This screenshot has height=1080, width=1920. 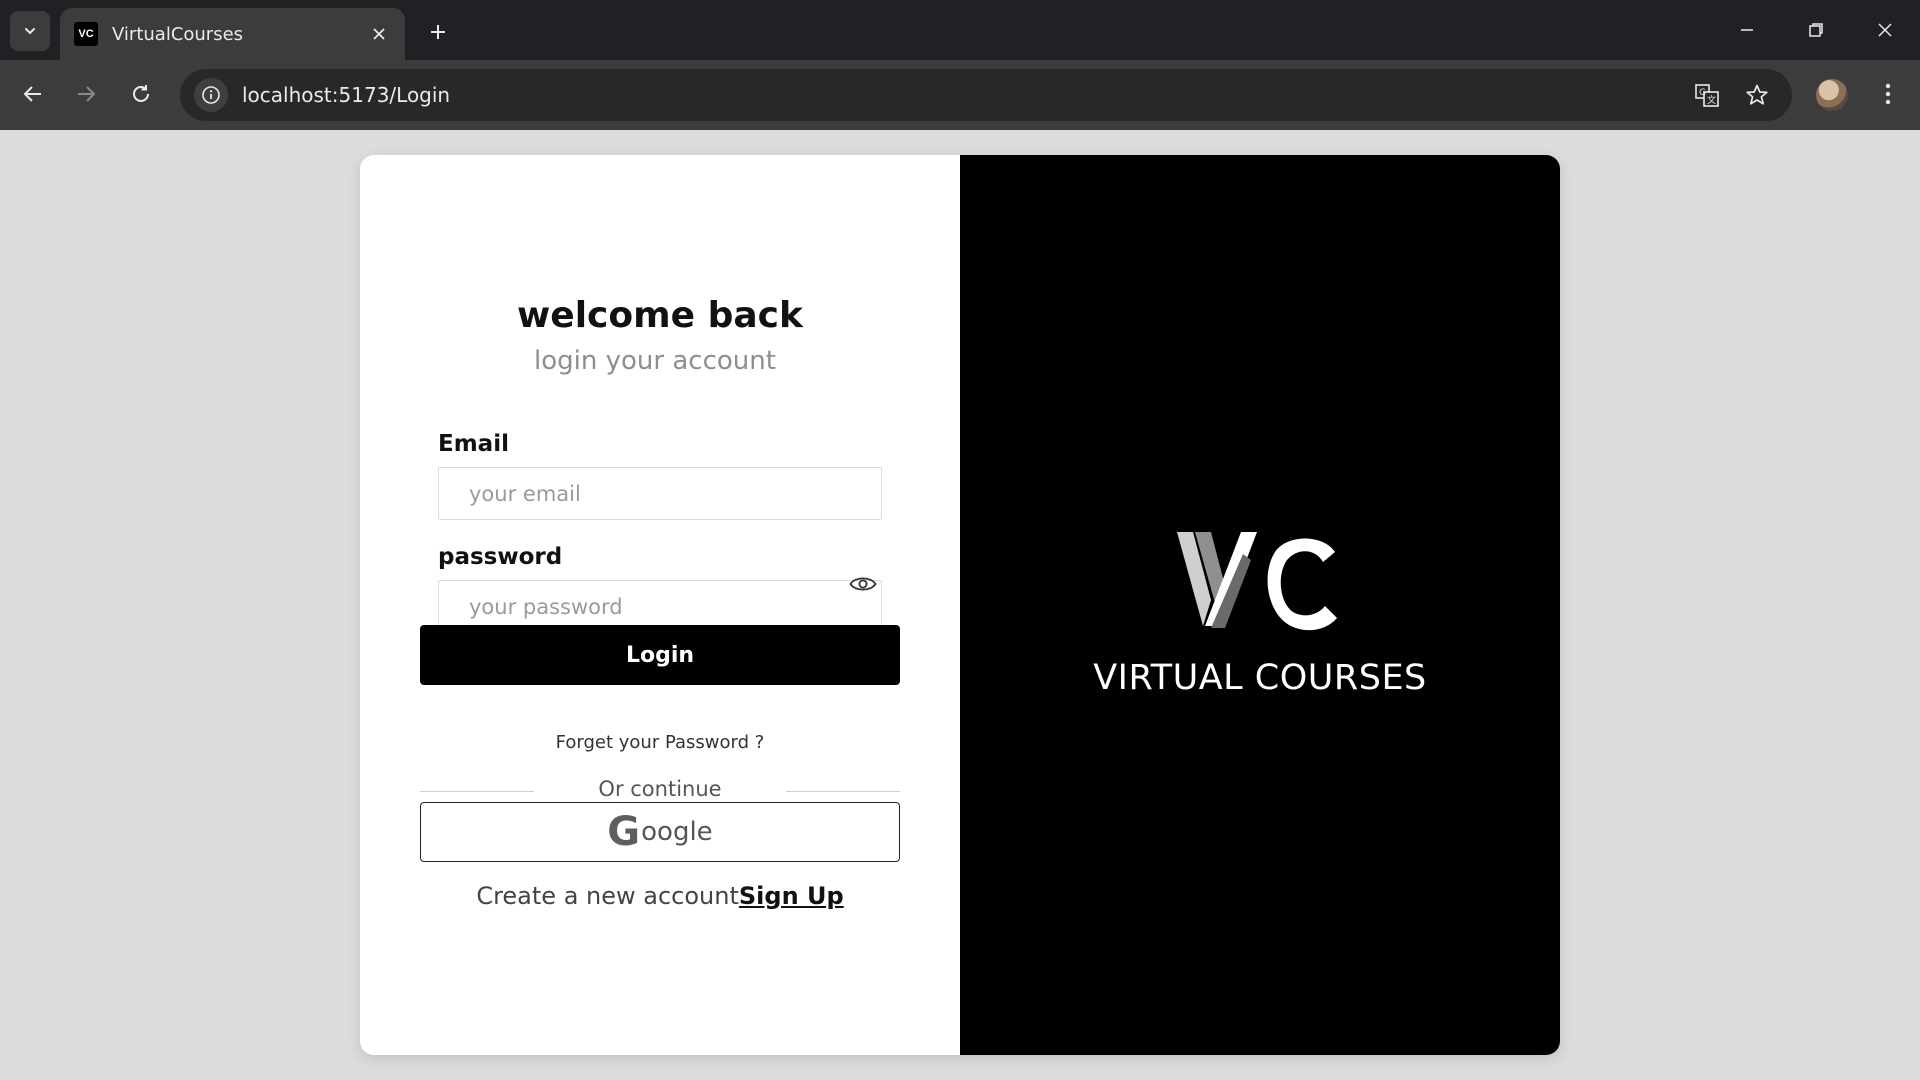 What do you see at coordinates (500, 557) in the screenshot?
I see `password-label: password` at bounding box center [500, 557].